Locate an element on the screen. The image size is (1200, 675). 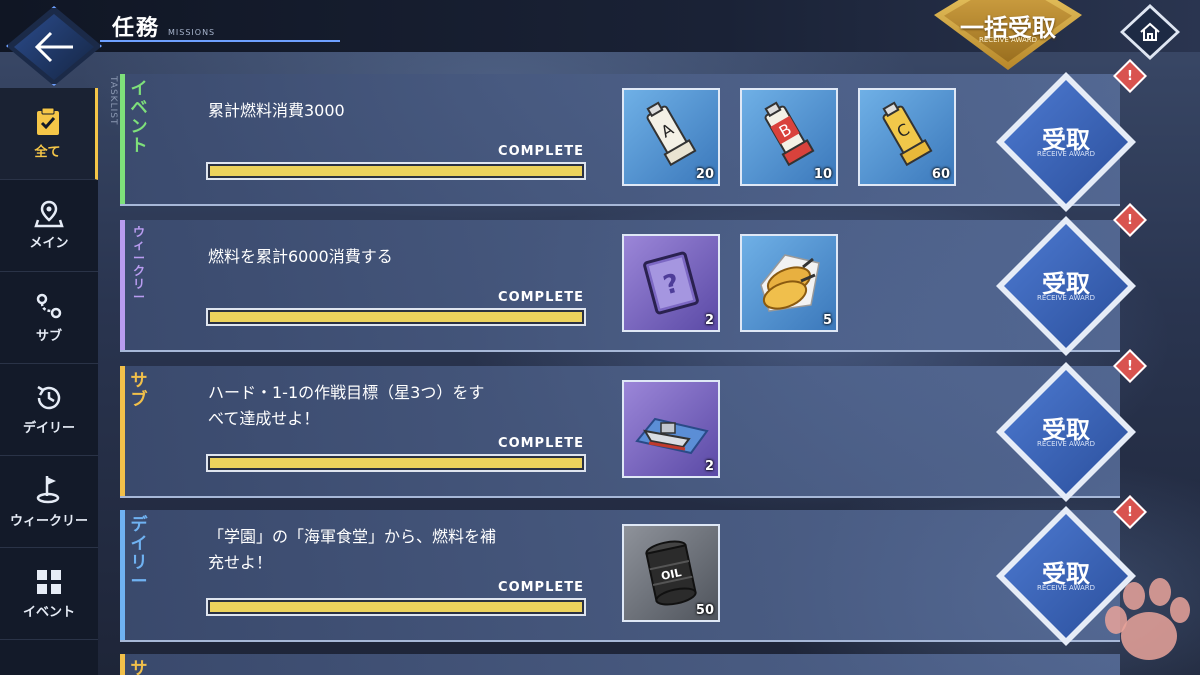
sidebar: 全て メイン サブ デイリー ウィークリー イベント is located at coordinates (49, 381).